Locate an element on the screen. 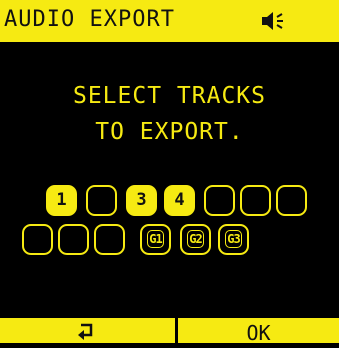  group-track-button: G2 is located at coordinates (195, 239).